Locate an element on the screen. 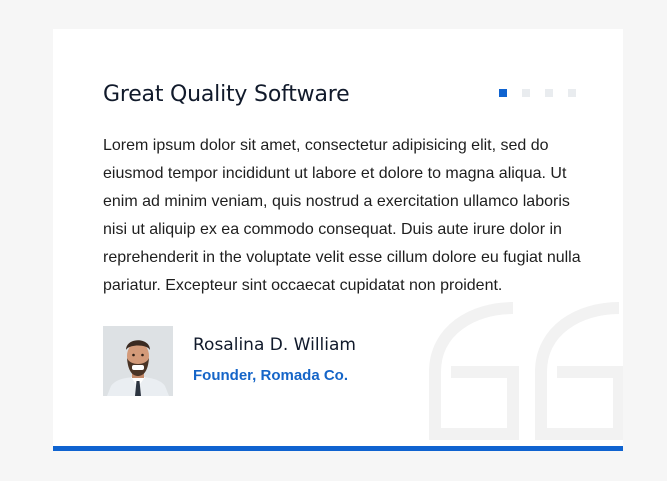 Image resolution: width=667 pixels, height=481 pixels. slider-dots is located at coordinates (537, 93).